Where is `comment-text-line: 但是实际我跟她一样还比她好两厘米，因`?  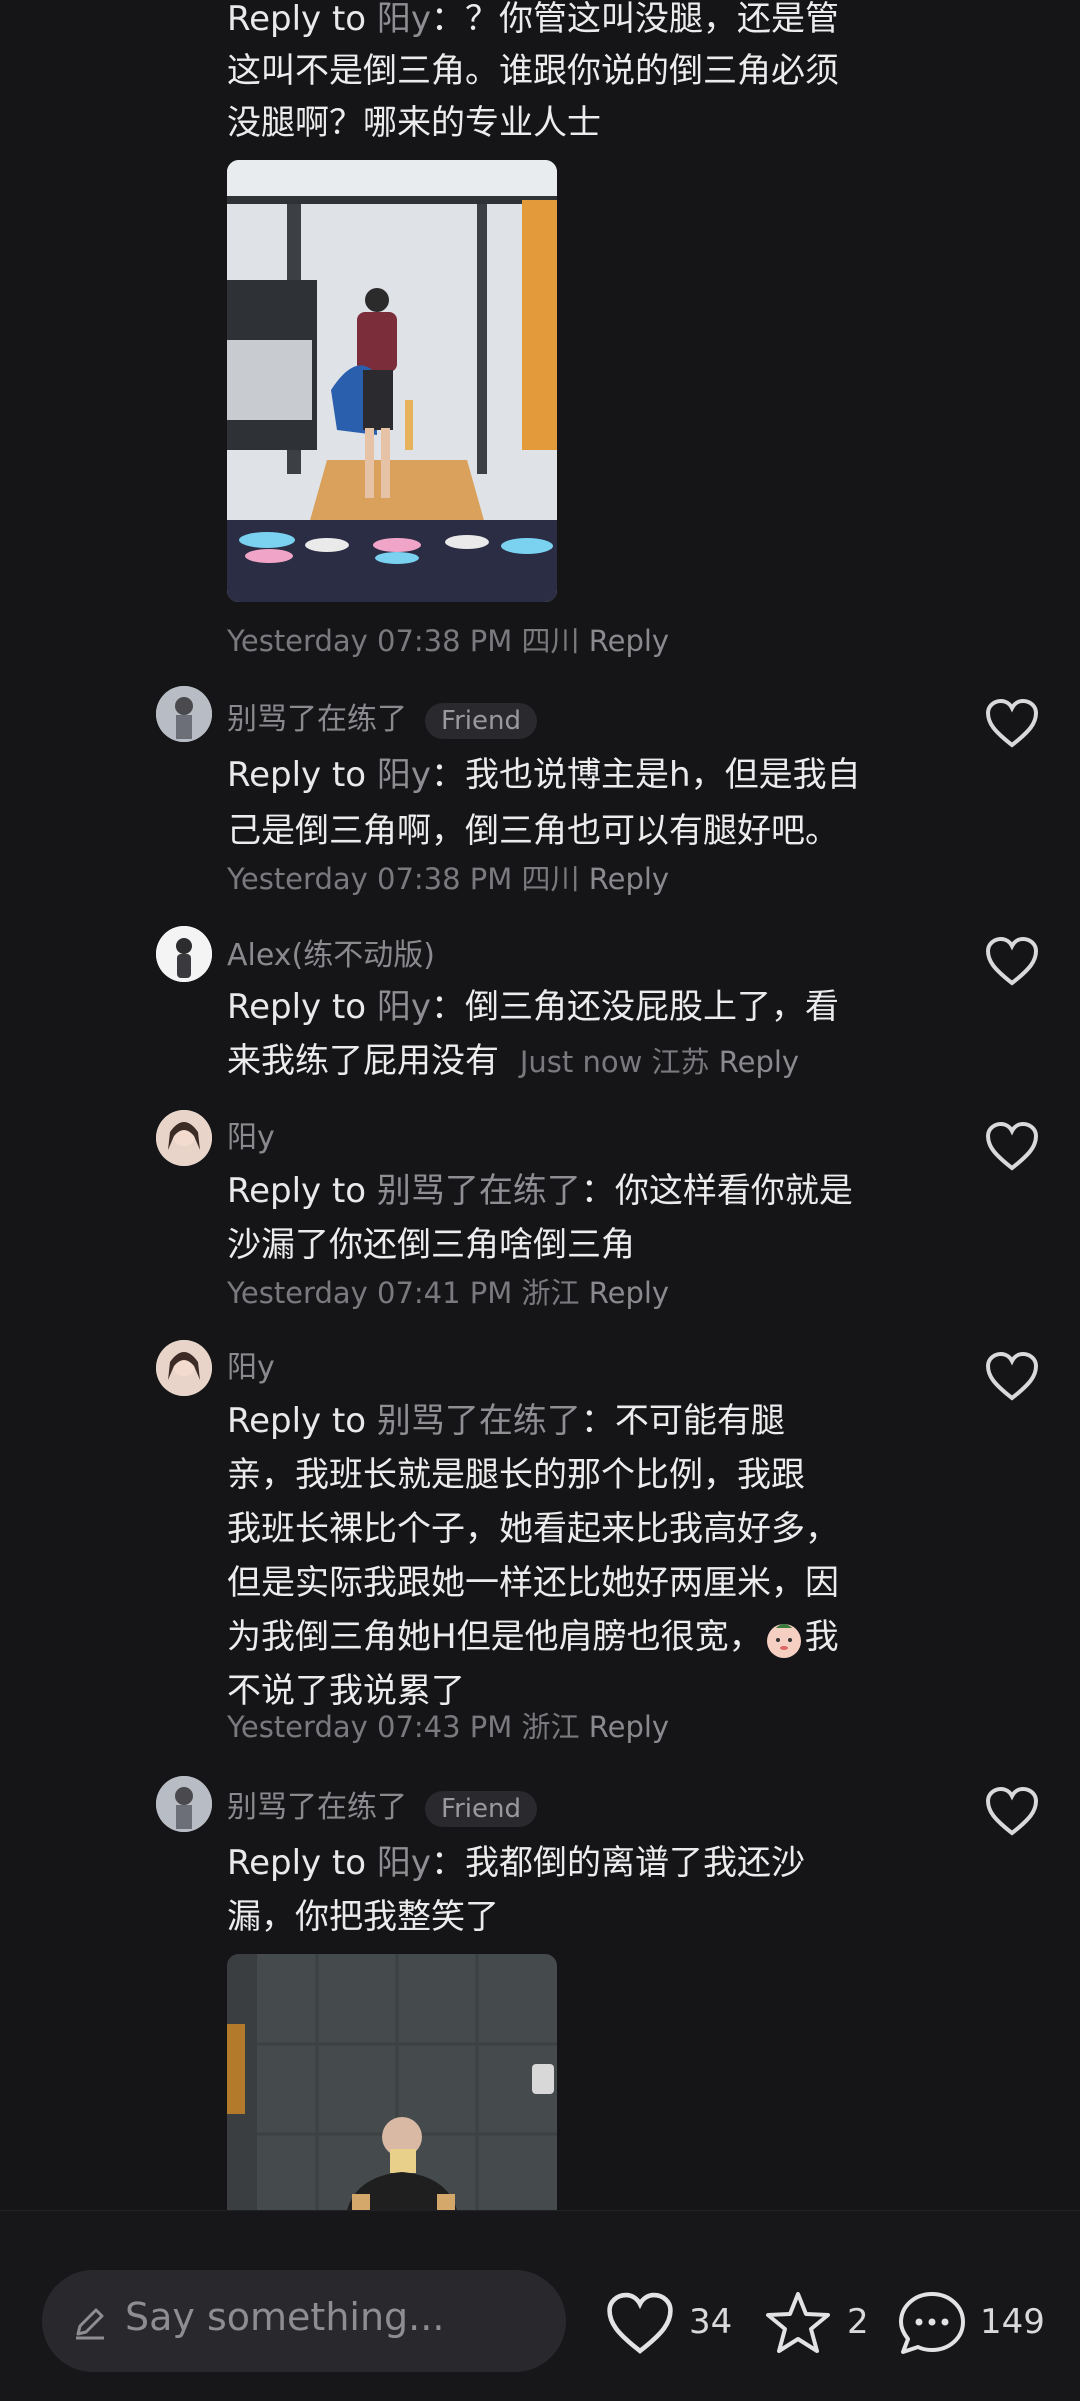
comment-text-line: 但是实际我跟她一样还比她好两厘米，因 is located at coordinates (533, 1583).